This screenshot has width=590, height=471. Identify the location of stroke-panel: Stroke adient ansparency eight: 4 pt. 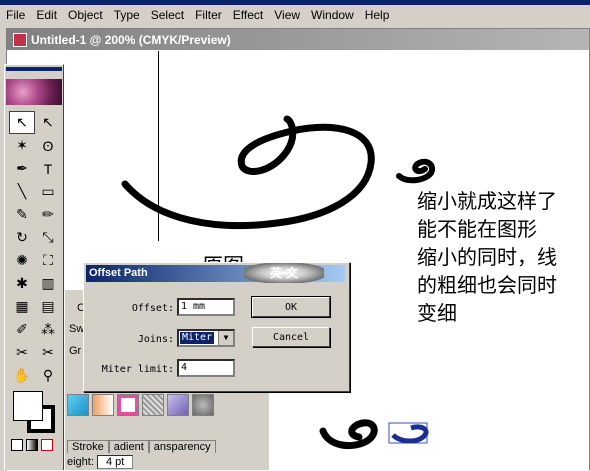
(167, 455).